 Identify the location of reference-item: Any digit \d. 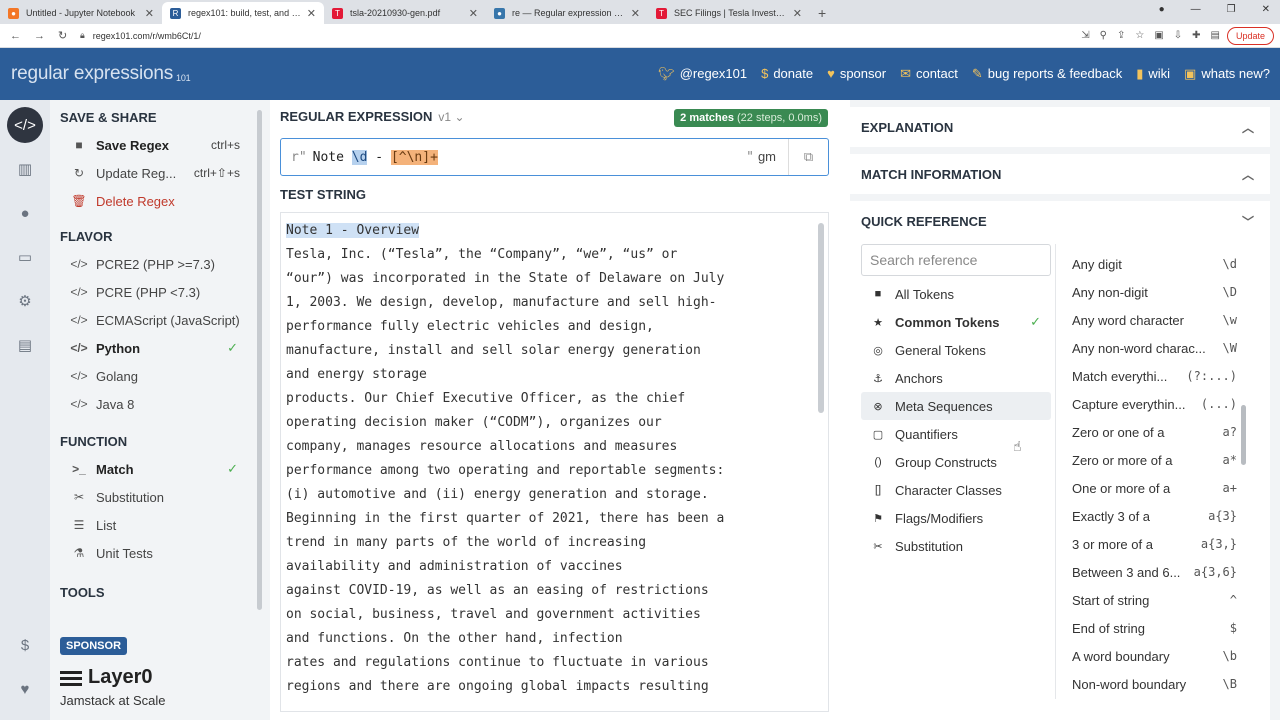
(1154, 264).